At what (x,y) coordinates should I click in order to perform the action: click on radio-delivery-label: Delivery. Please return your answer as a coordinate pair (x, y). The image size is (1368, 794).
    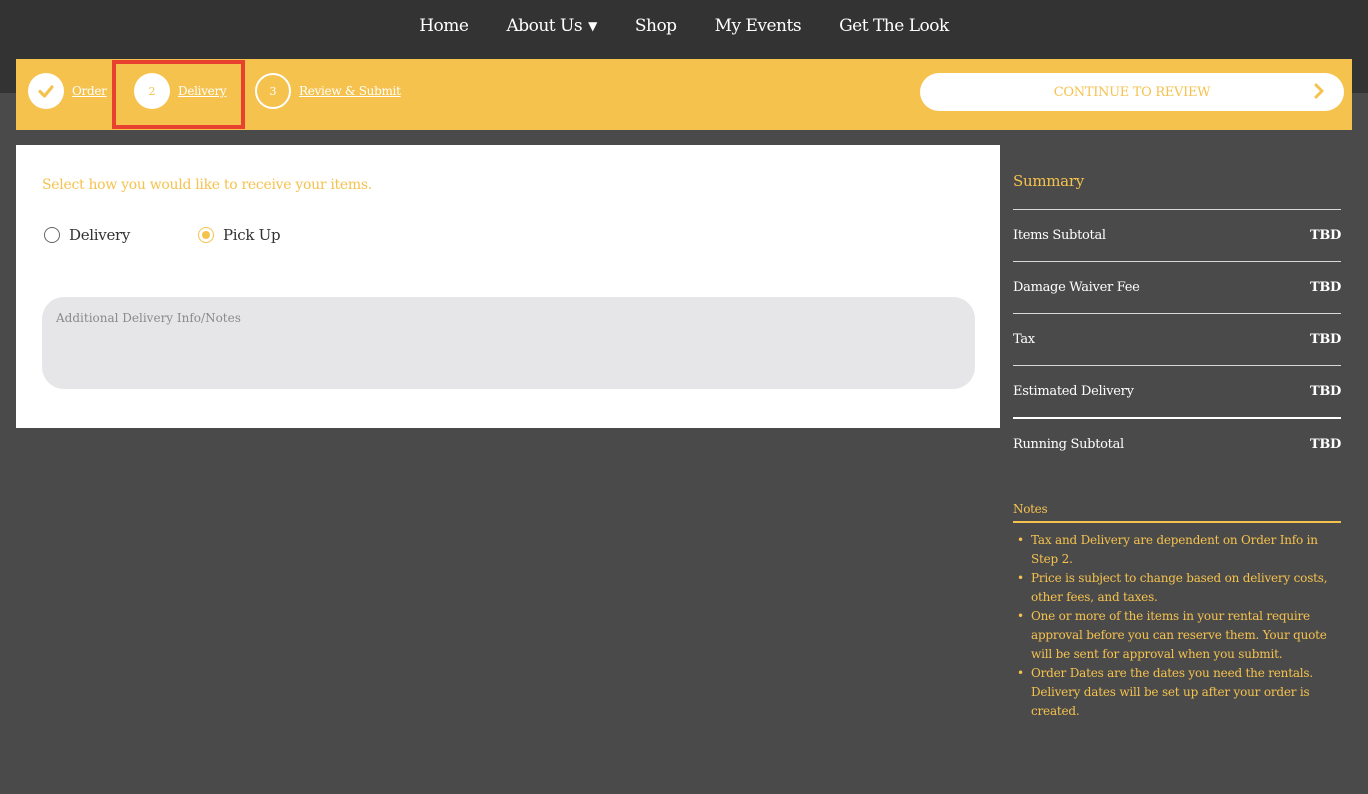
    Looking at the image, I should click on (100, 235).